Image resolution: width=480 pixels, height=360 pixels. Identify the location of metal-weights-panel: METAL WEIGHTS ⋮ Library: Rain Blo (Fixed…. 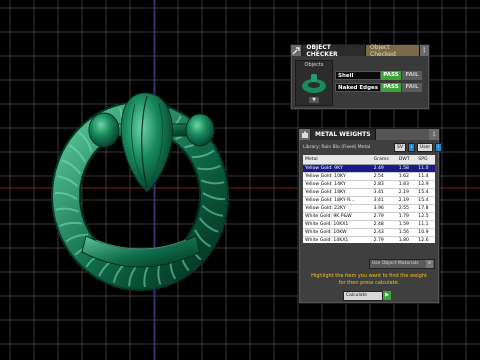
(370, 216).